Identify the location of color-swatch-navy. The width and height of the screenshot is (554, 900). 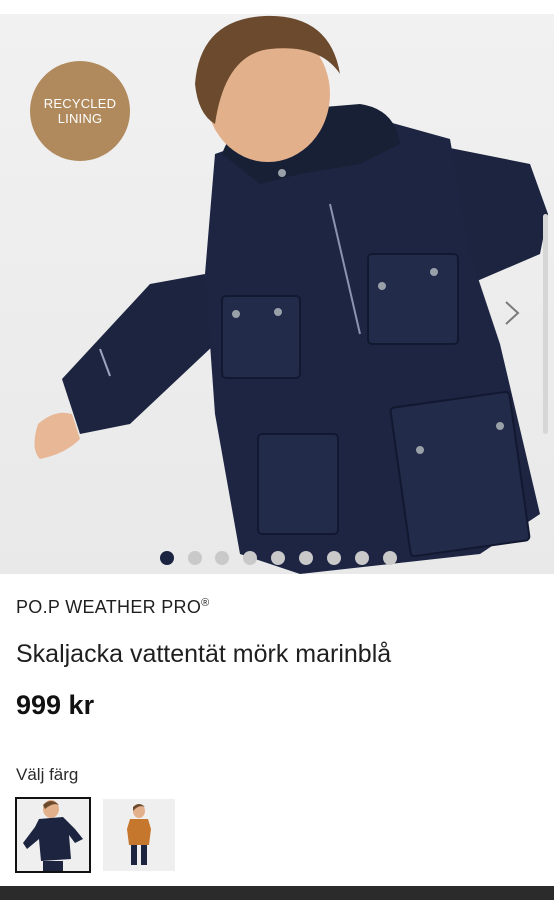
(53, 835).